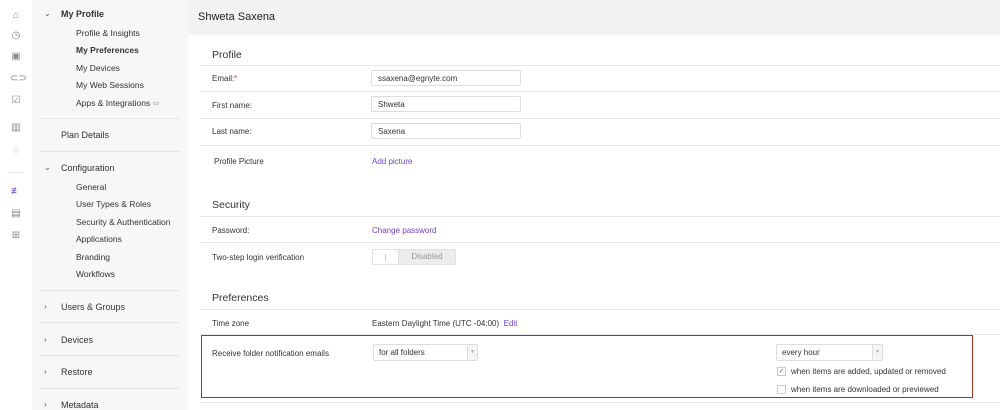 The width and height of the screenshot is (1000, 410). Describe the element at coordinates (231, 230) in the screenshot. I see `password-label: Password:` at that location.